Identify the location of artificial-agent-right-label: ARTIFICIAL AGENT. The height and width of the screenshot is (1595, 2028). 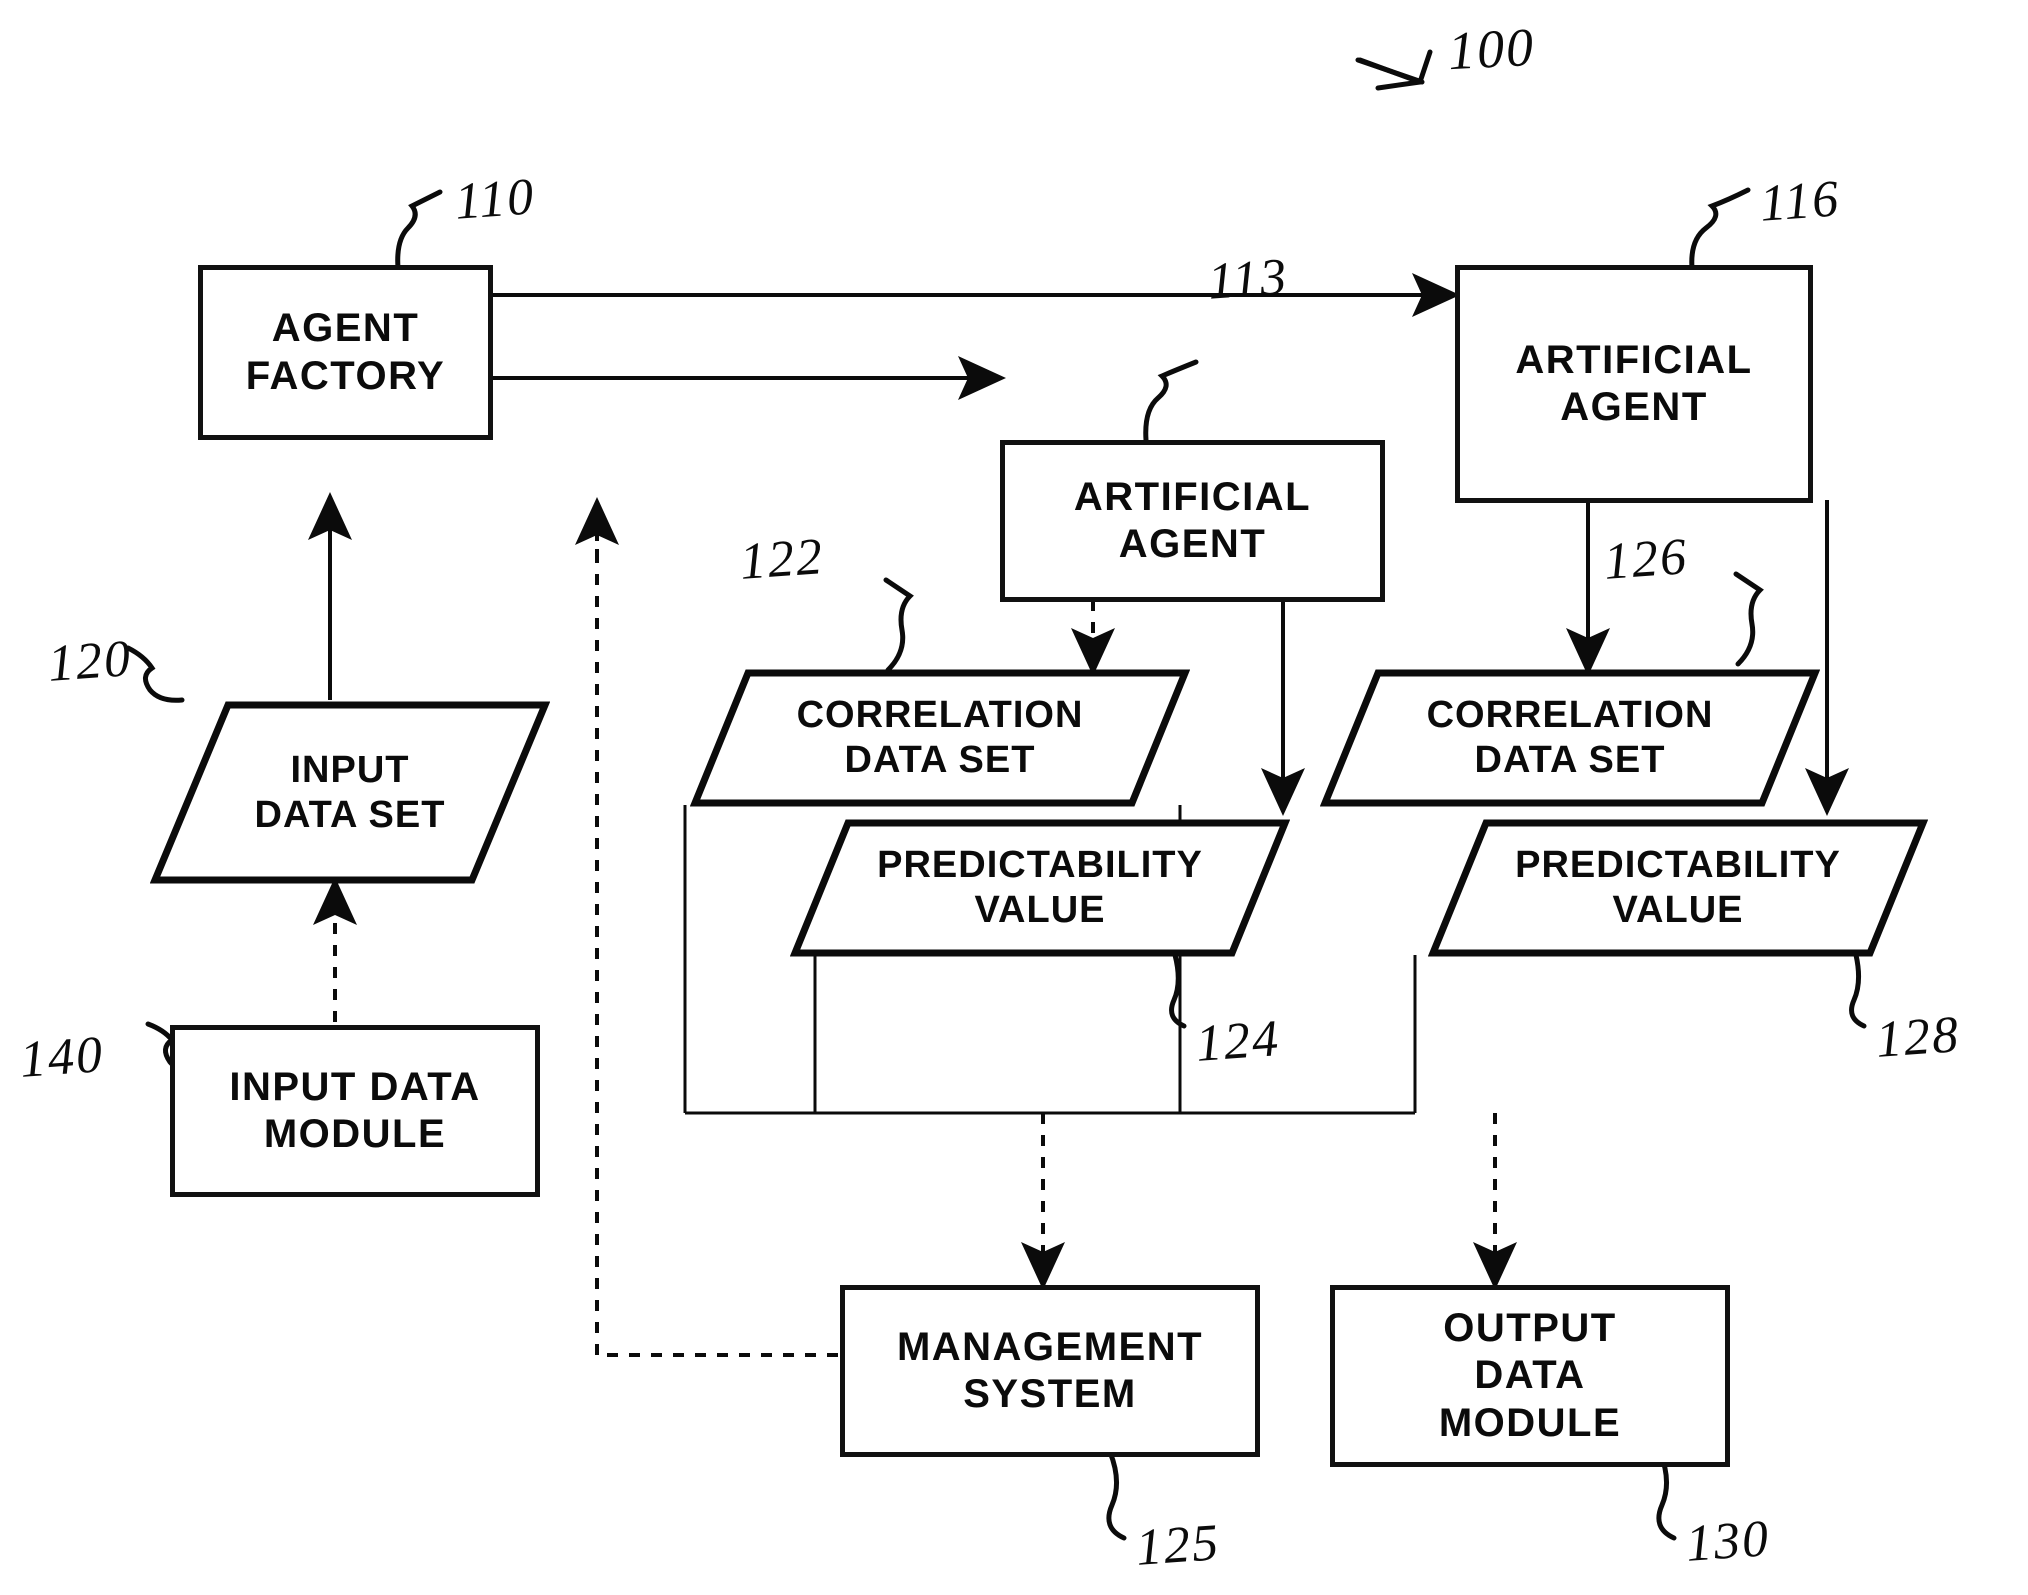
(1634, 383).